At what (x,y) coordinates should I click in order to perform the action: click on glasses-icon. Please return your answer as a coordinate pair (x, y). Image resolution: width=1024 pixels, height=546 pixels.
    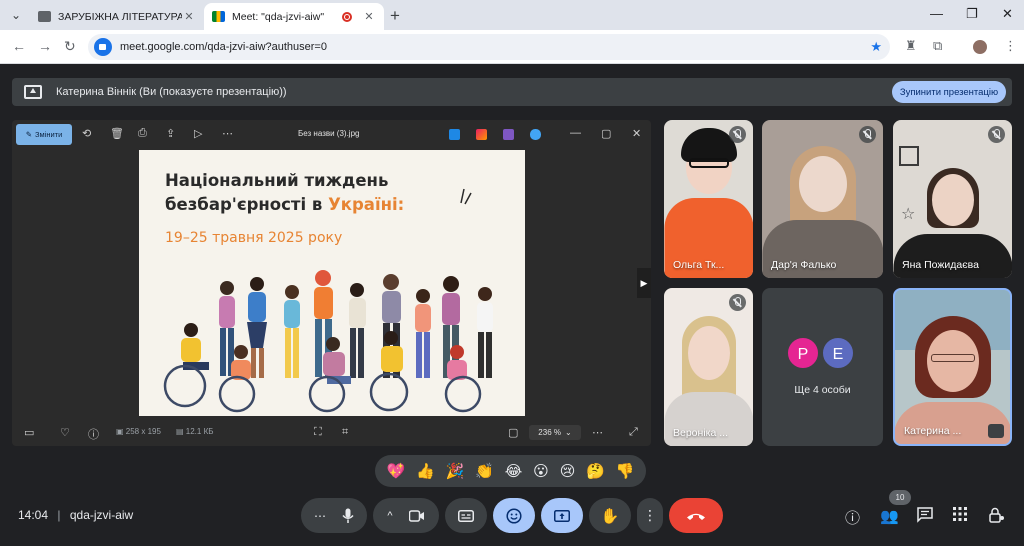
    Looking at the image, I should click on (708, 163).